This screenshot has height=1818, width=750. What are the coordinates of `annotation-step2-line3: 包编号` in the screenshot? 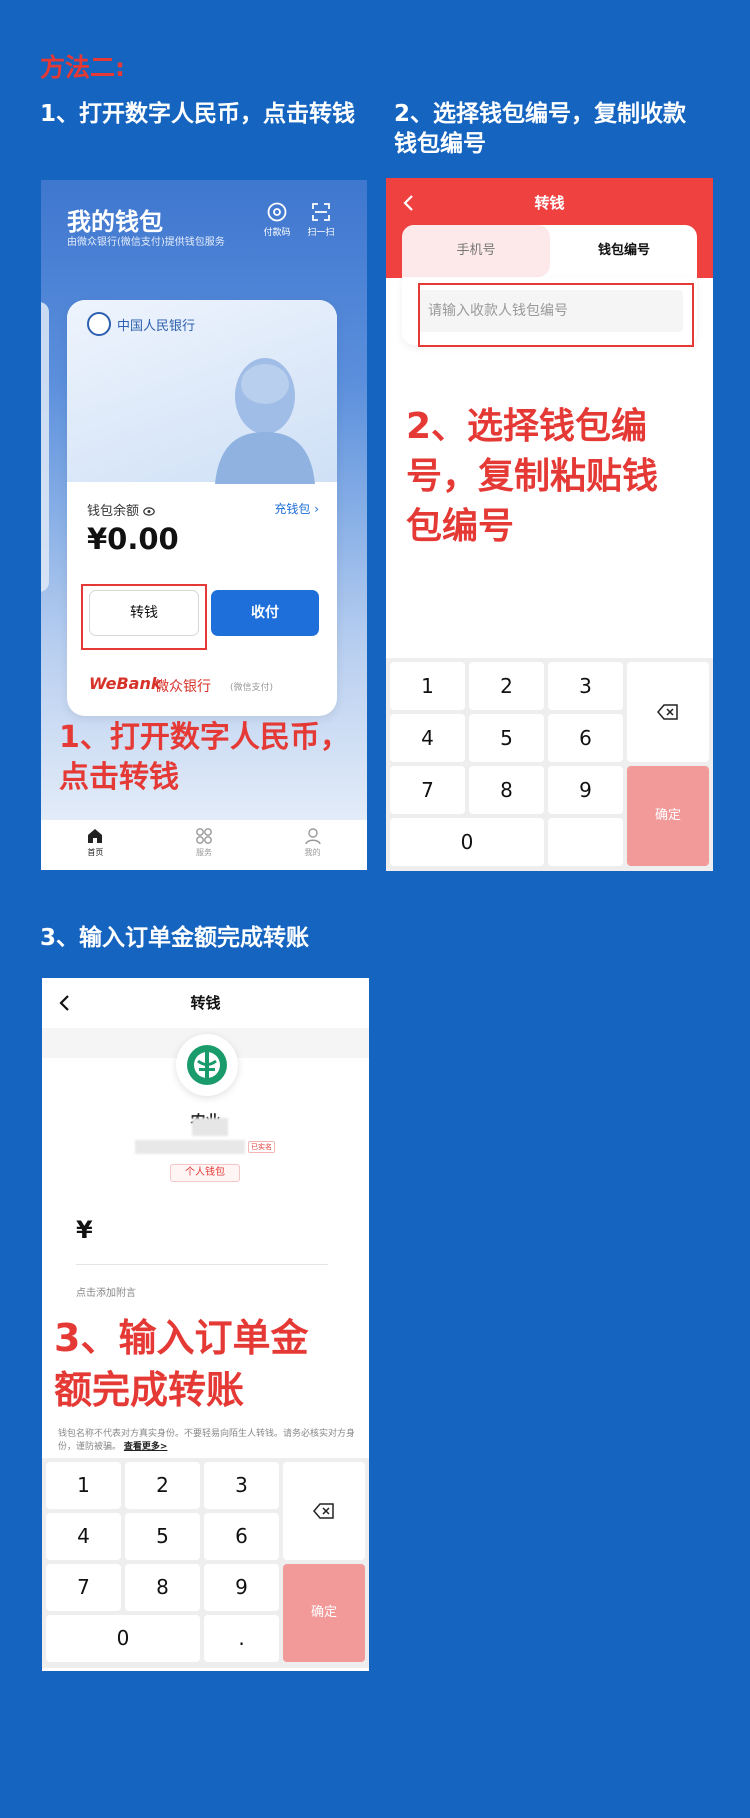 It's located at (460, 526).